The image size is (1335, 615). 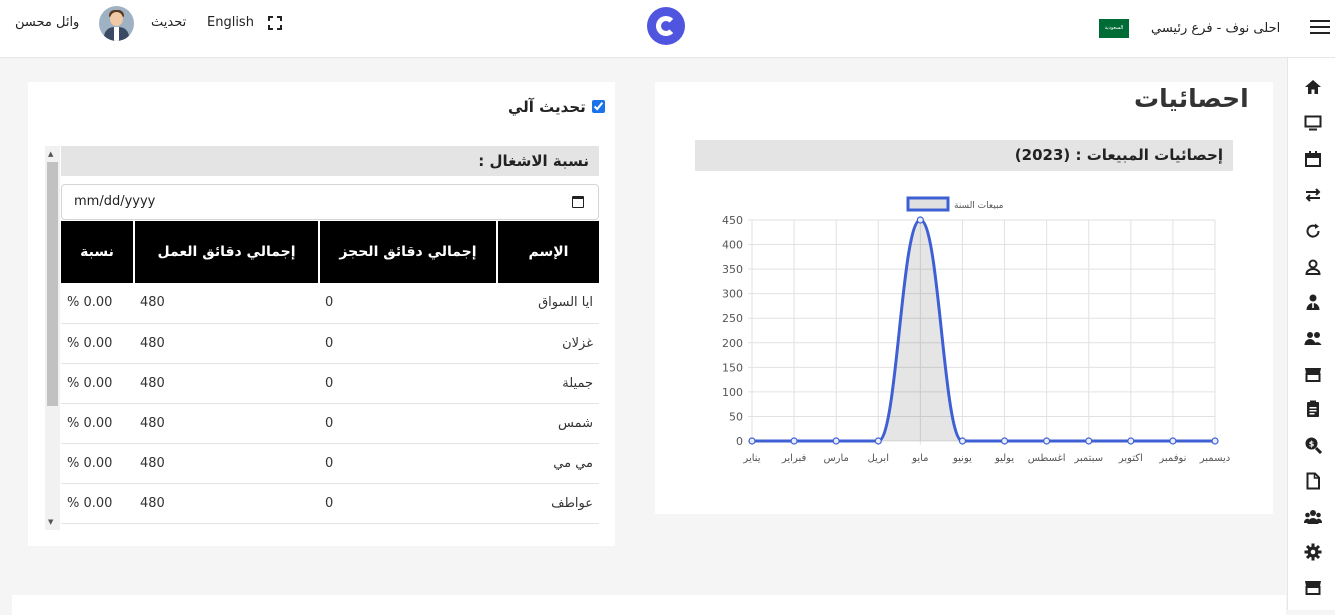 What do you see at coordinates (1215, 29) in the screenshot?
I see `branch-name: احلى نوف - فرع رئيسي` at bounding box center [1215, 29].